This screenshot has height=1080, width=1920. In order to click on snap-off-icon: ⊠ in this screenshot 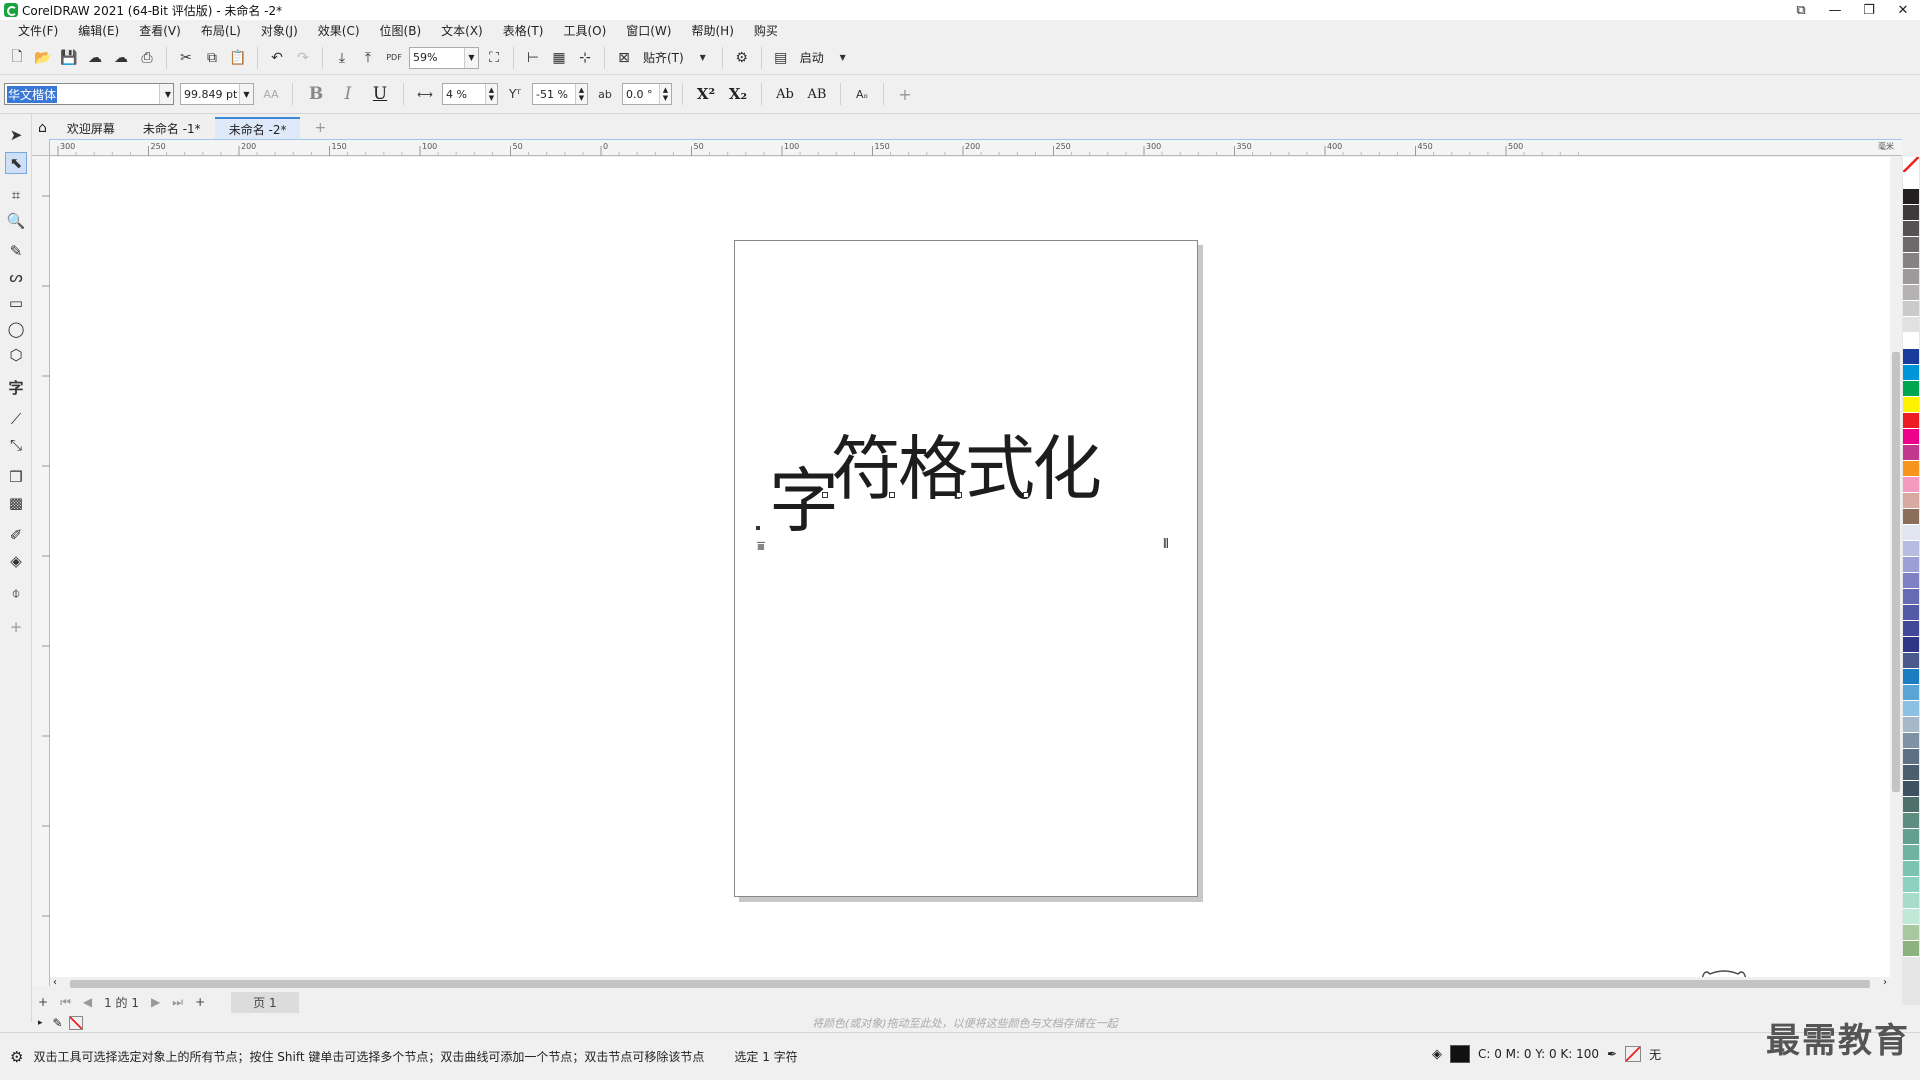, I will do `click(624, 58)`.